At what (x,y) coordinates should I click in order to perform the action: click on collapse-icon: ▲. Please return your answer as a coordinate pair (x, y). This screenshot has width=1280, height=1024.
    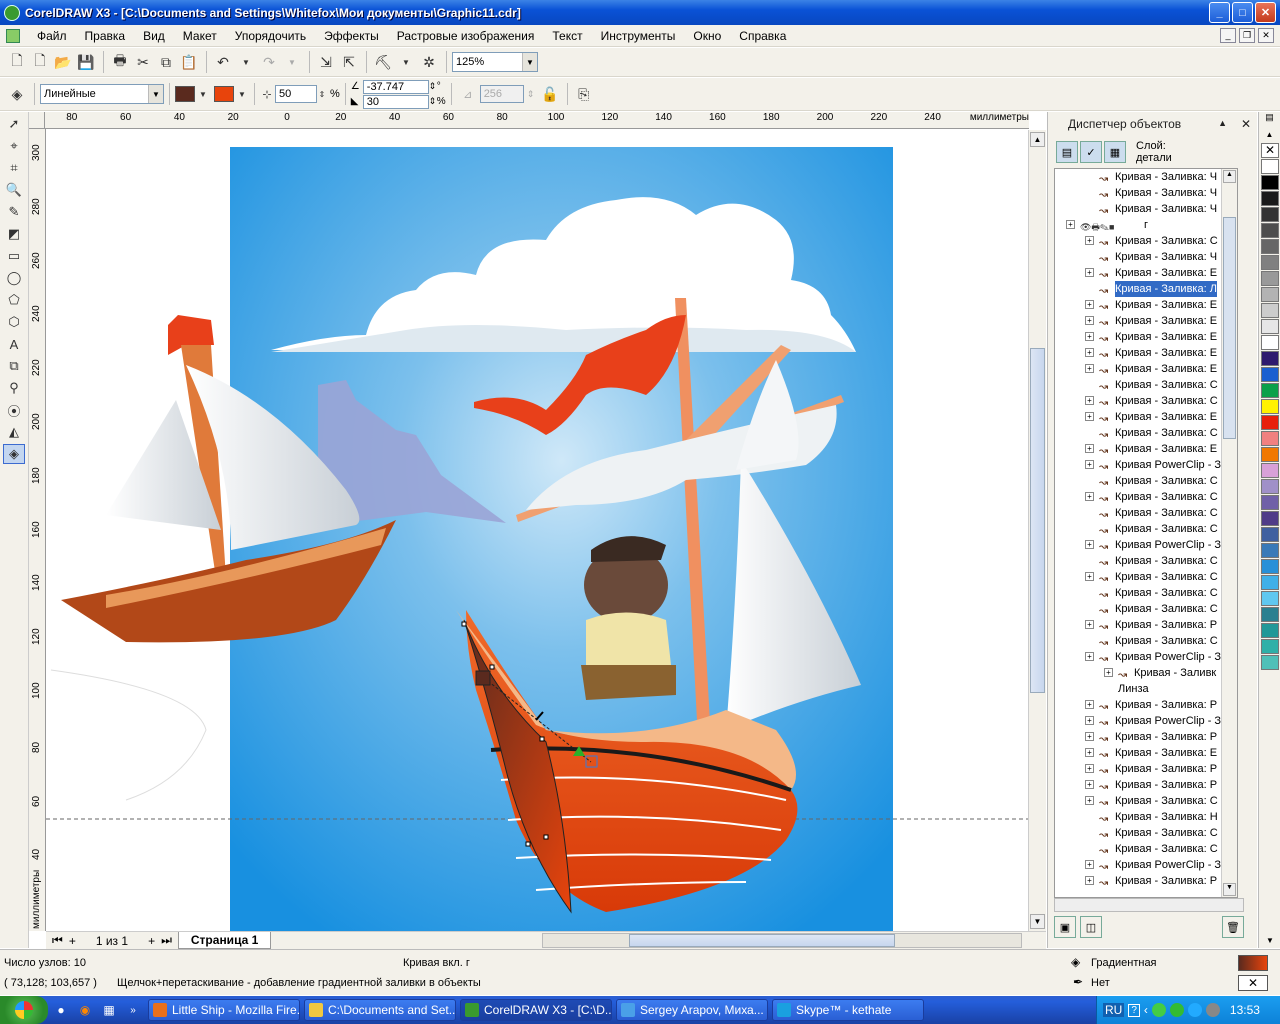
    Looking at the image, I should click on (1222, 123).